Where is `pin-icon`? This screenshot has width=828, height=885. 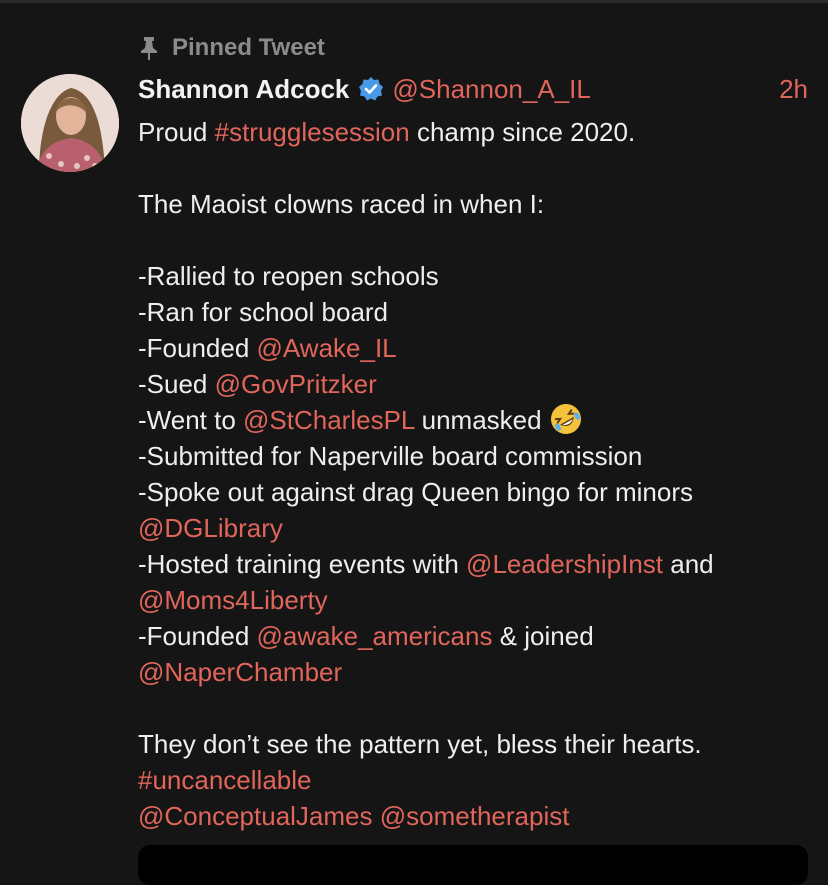 pin-icon is located at coordinates (149, 48).